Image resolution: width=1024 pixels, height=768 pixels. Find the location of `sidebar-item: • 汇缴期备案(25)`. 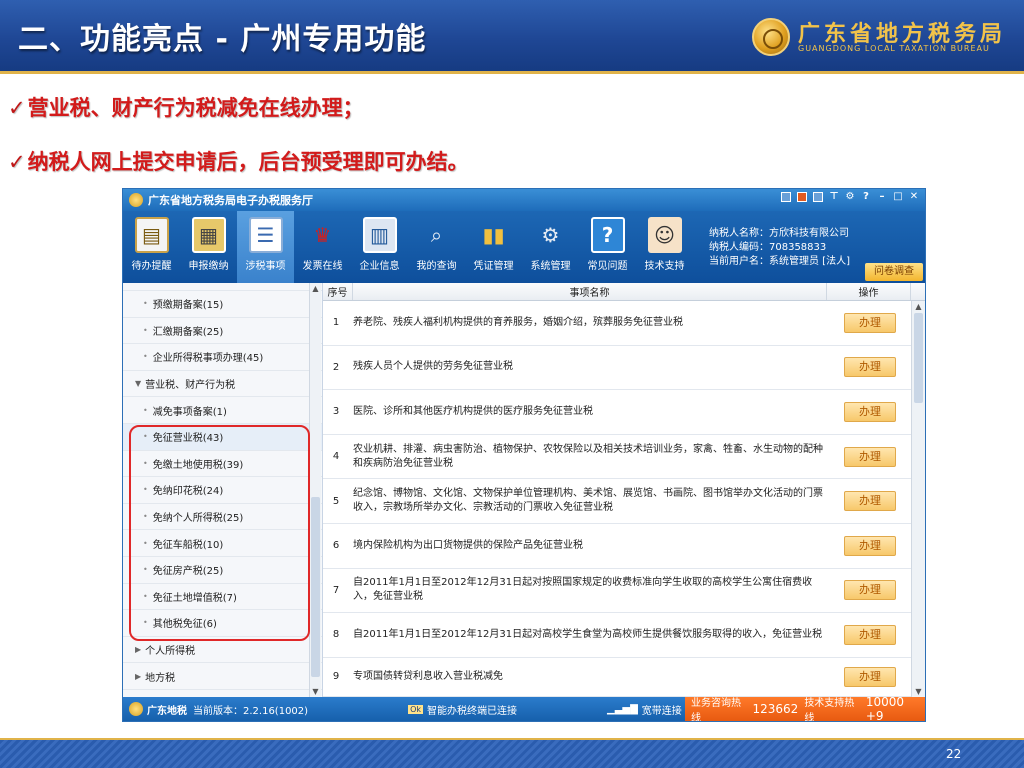

sidebar-item: • 汇缴期备案(25) is located at coordinates (222, 331).